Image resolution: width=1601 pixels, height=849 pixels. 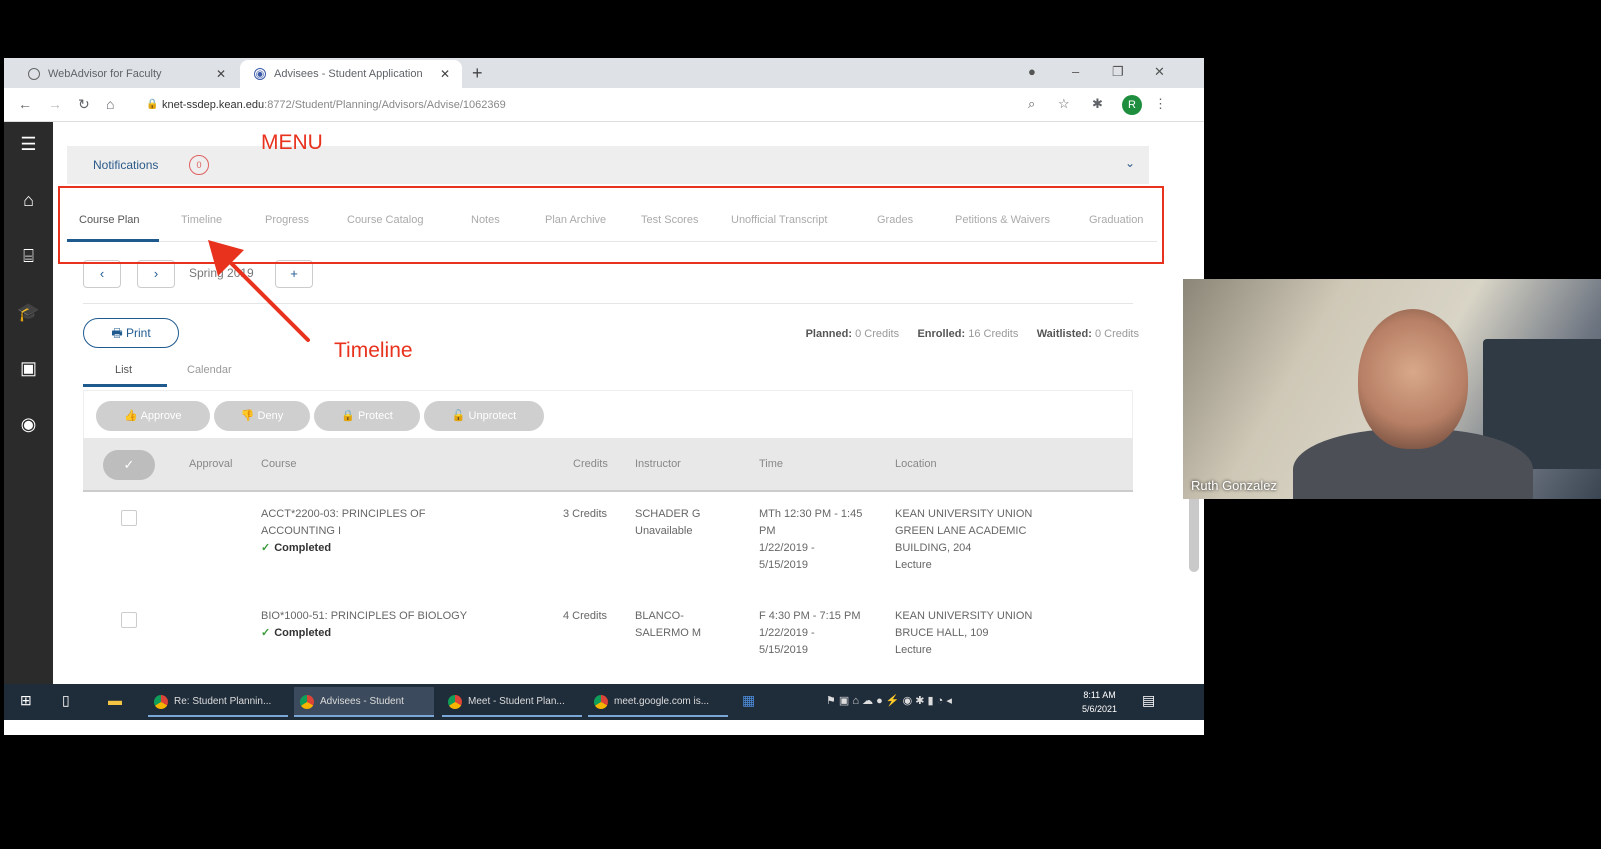 I want to click on checkmark-icon: ✓, so click(x=266, y=548).